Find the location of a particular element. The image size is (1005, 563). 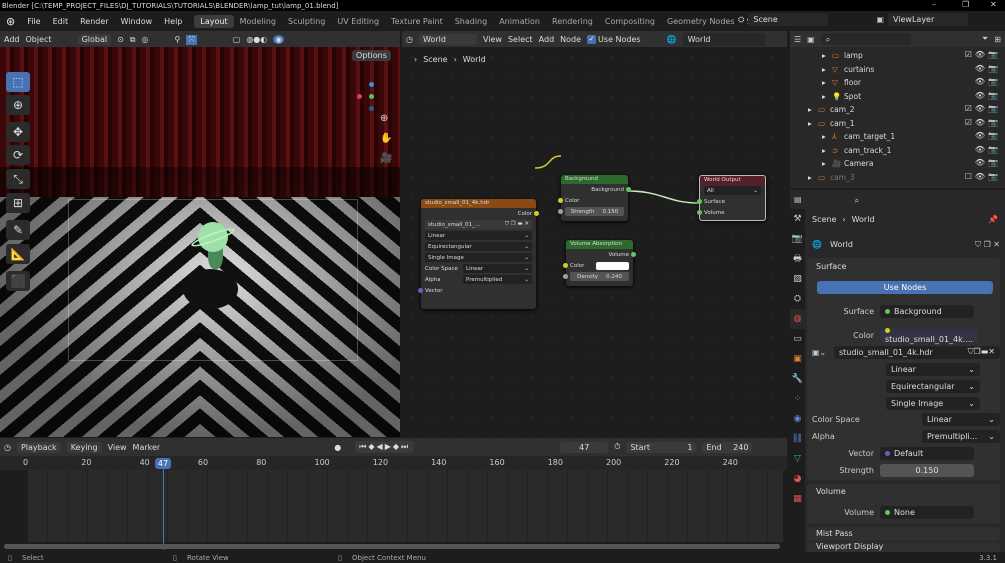

strength-slider: 0.150 is located at coordinates (927, 470).